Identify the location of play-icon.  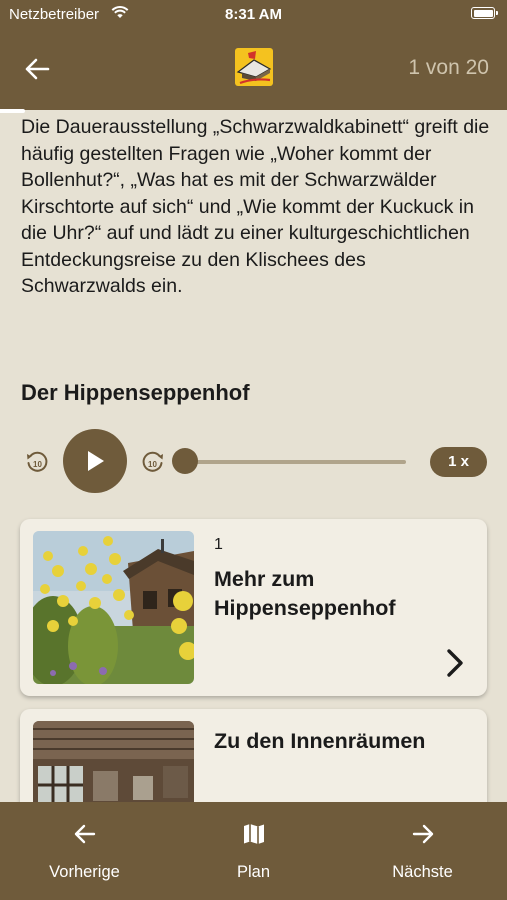
(96, 461).